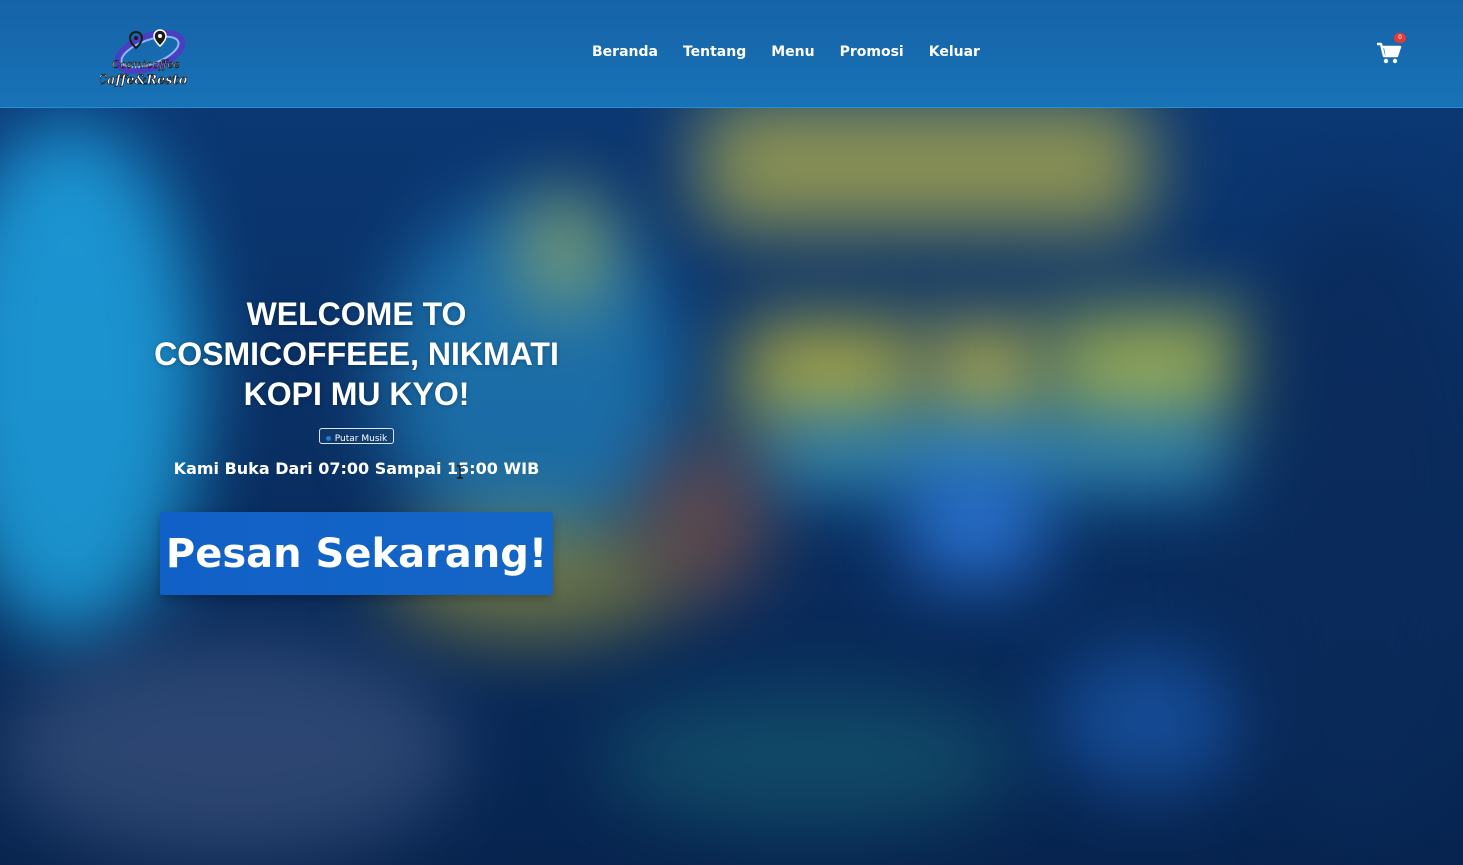  I want to click on svg-text: Caffe&Resto, so click(144, 80).